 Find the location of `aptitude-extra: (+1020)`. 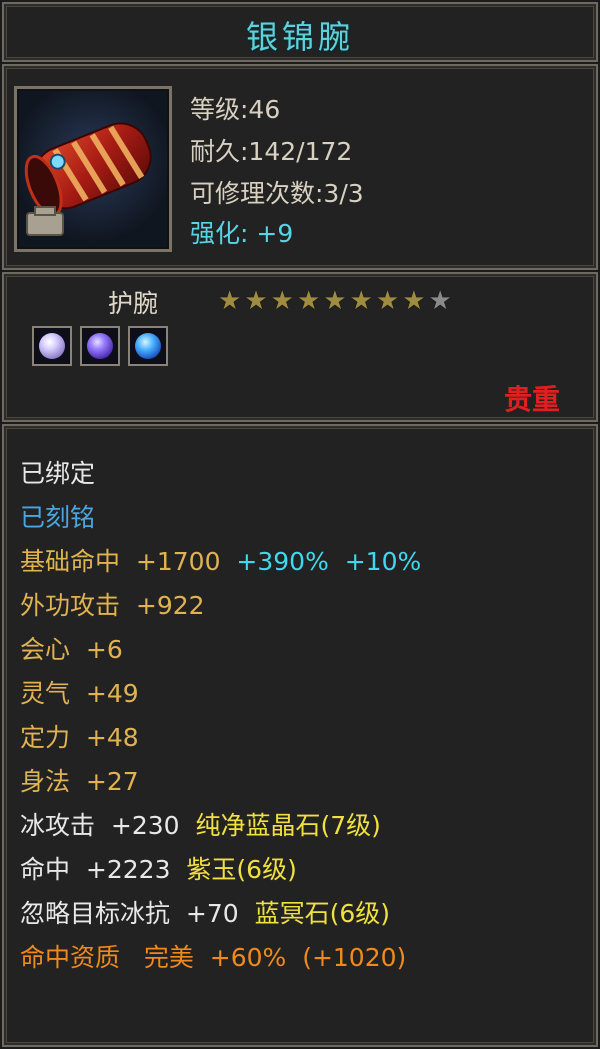

aptitude-extra: (+1020) is located at coordinates (354, 957).